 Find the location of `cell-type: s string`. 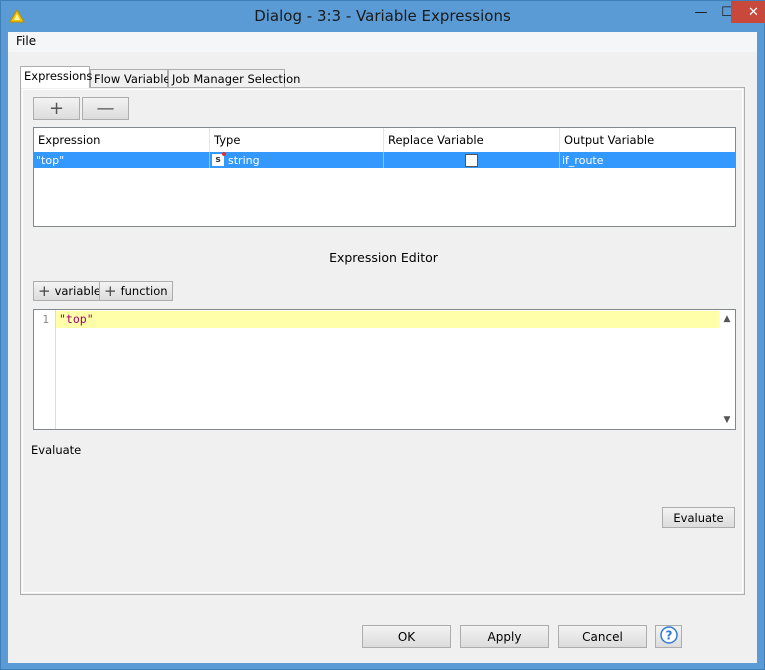

cell-type: s string is located at coordinates (297, 160).